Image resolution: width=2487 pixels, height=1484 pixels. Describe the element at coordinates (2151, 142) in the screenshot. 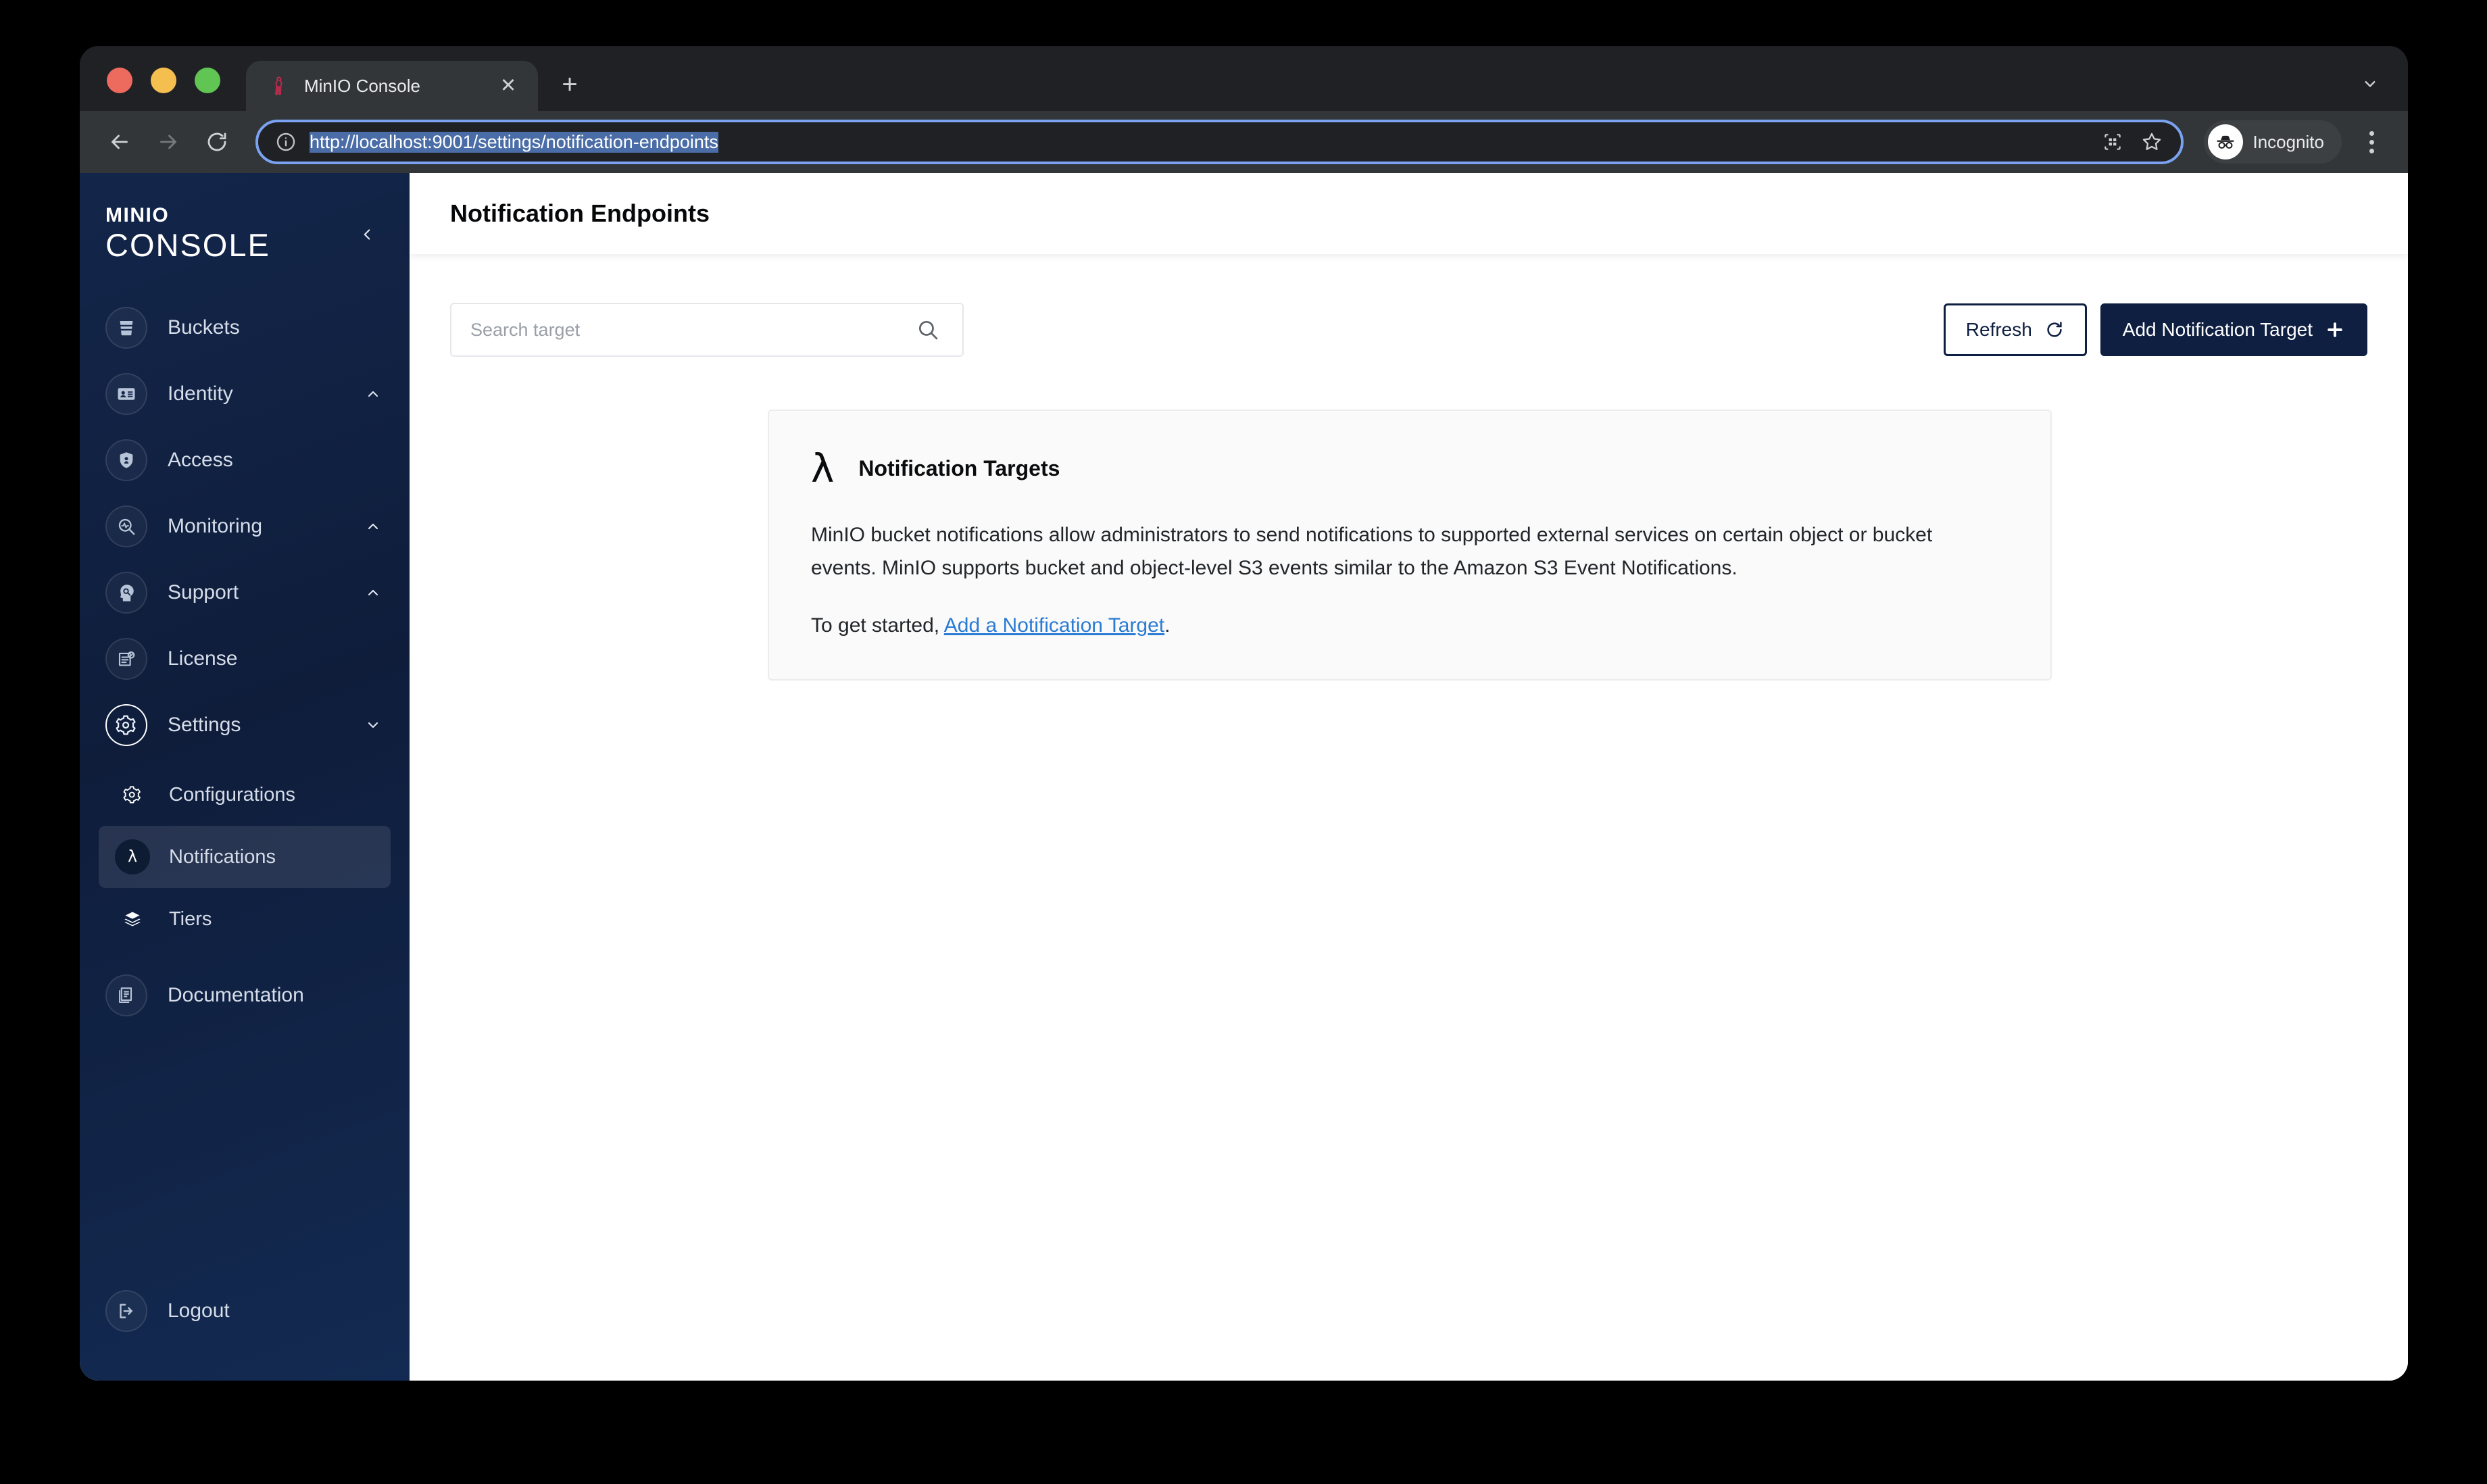

I see `star-icon` at that location.